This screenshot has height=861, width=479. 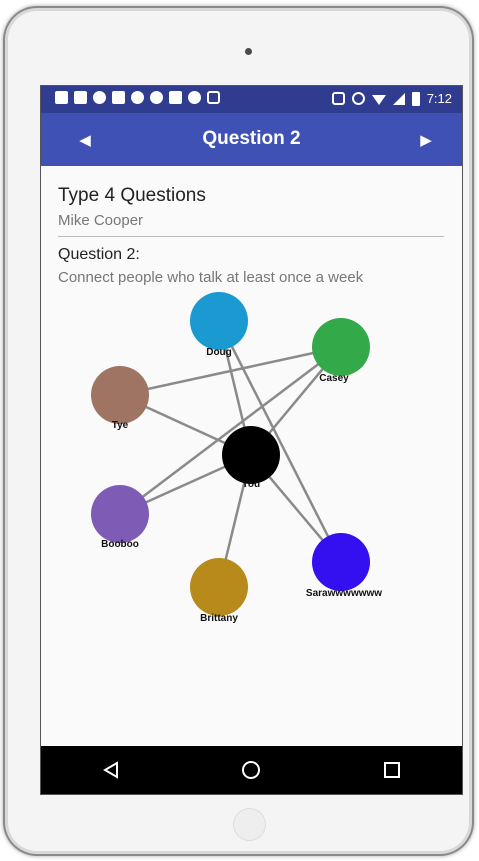 I want to click on alarm-icon, so click(x=358, y=98).